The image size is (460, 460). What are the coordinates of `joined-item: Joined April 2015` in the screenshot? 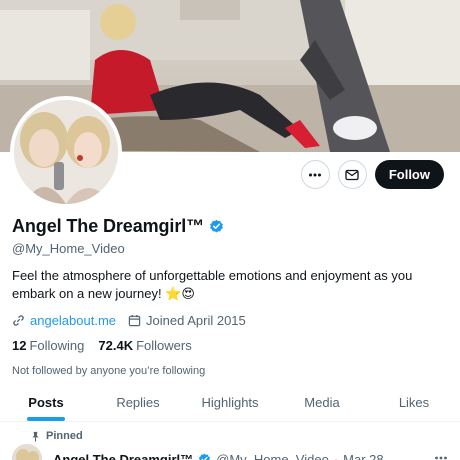 It's located at (187, 320).